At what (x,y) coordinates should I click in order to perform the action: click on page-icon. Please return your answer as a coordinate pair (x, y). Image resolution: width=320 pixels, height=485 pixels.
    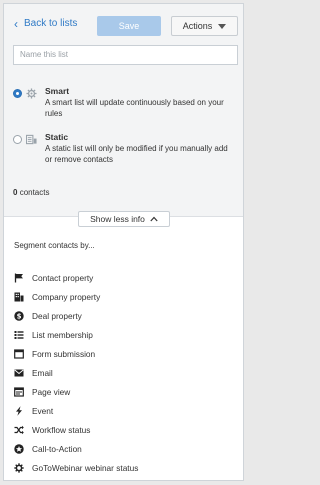
    Looking at the image, I should click on (19, 392).